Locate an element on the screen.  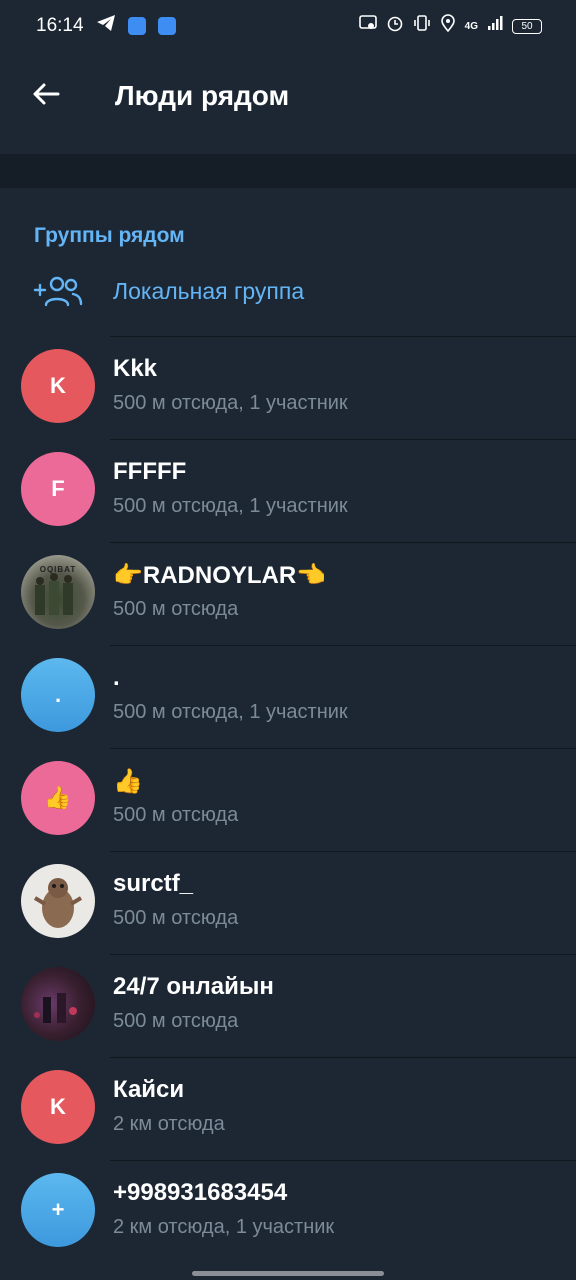
list-item-group: . . 500 м отсюда, 1 участник is located at coordinates (288, 696).